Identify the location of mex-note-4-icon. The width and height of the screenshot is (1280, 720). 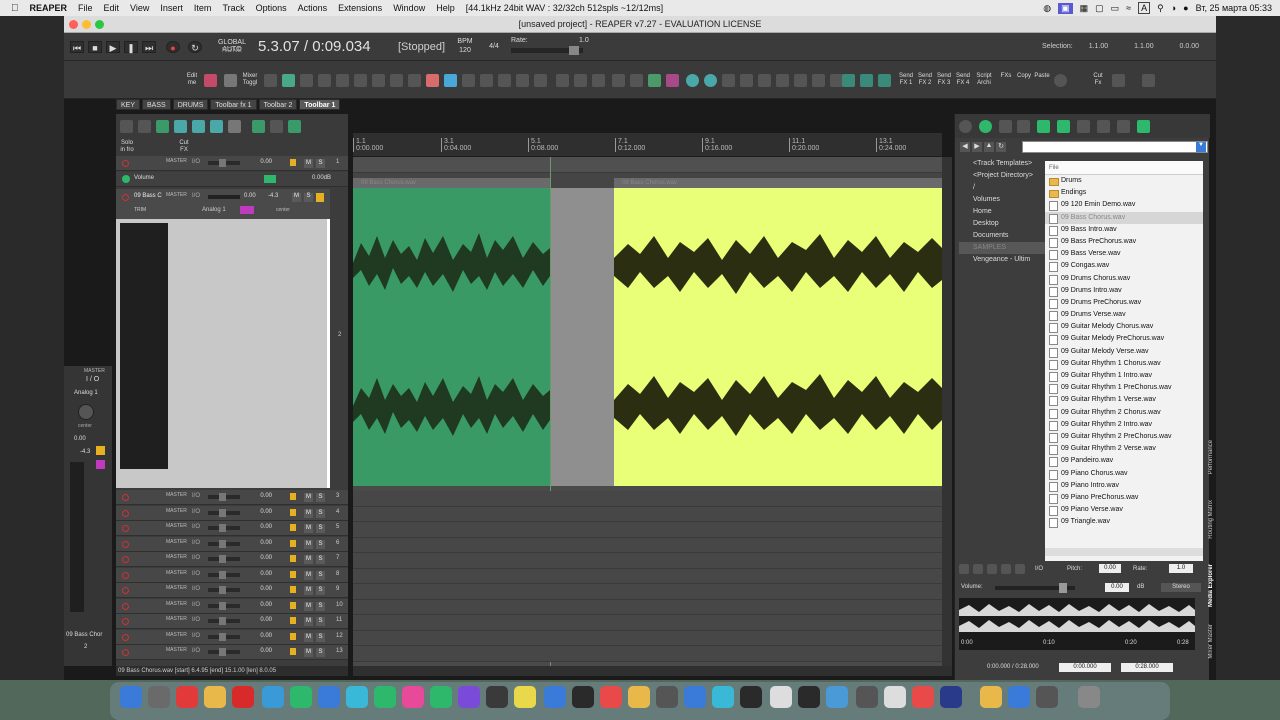
(1103, 126).